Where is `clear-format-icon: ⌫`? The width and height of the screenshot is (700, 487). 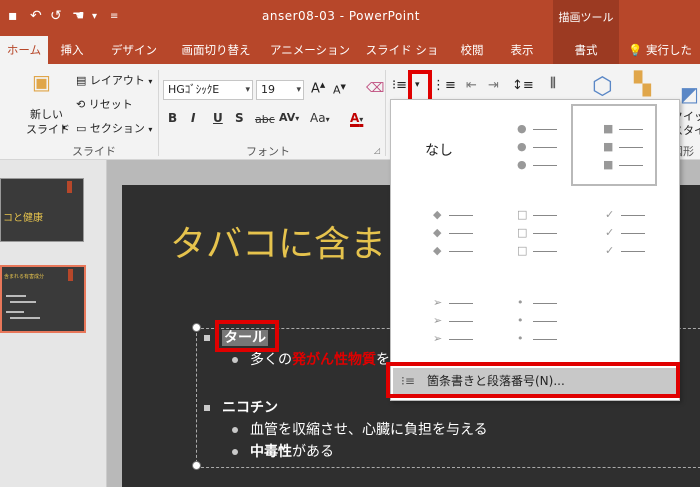 clear-format-icon: ⌫ is located at coordinates (375, 88).